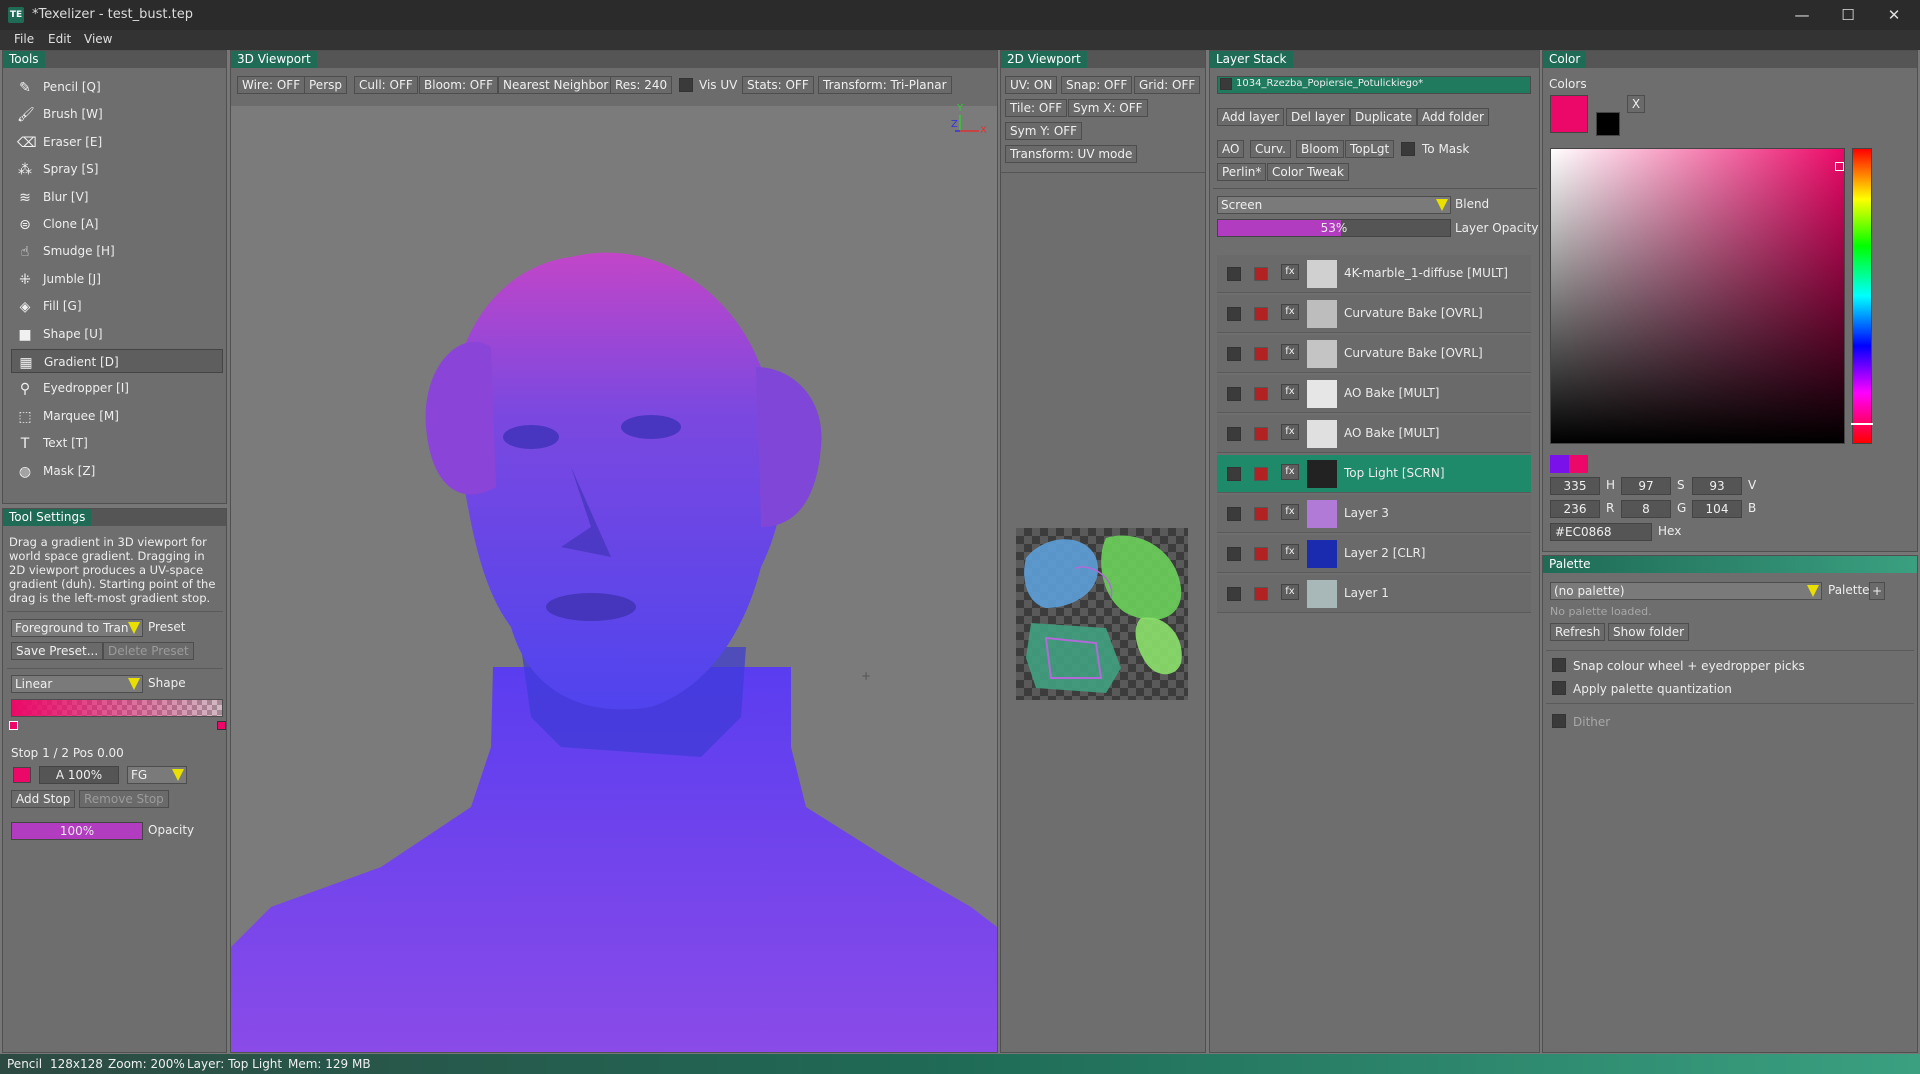 This screenshot has height=1074, width=1920. I want to click on uv-texture-preview, so click(1102, 614).